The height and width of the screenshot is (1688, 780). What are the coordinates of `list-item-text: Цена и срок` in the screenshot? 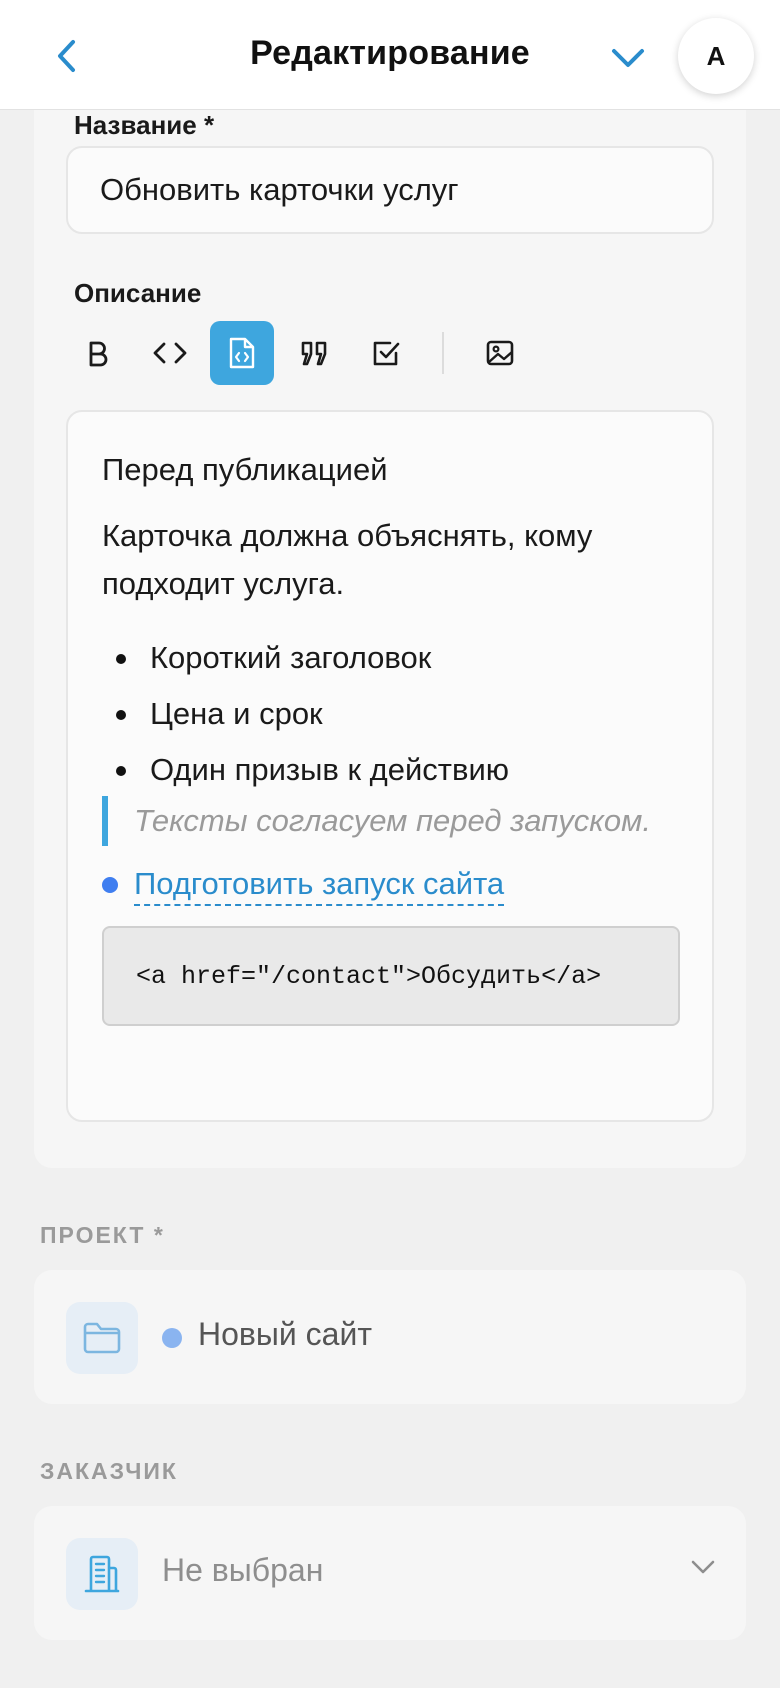 It's located at (236, 713).